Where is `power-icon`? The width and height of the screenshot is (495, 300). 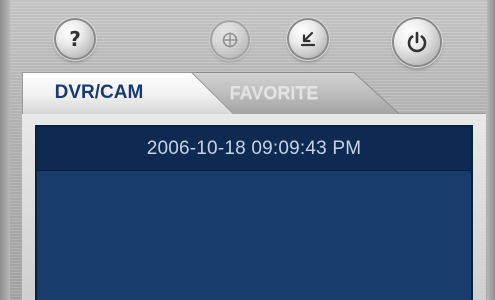 power-icon is located at coordinates (417, 42).